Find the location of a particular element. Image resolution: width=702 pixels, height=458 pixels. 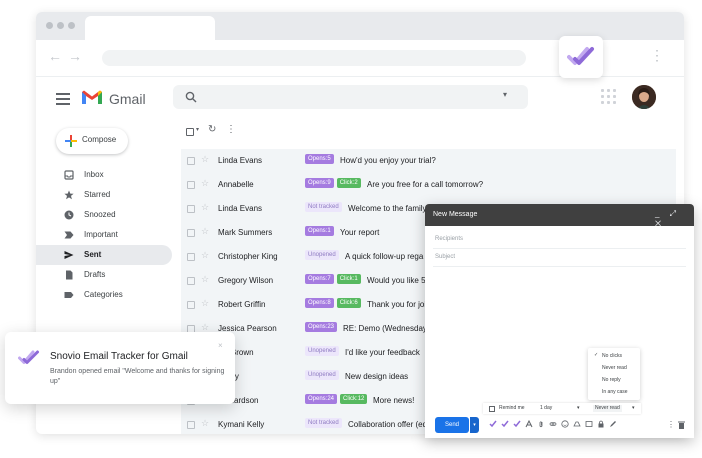

select-all-checkbox is located at coordinates (190, 132).